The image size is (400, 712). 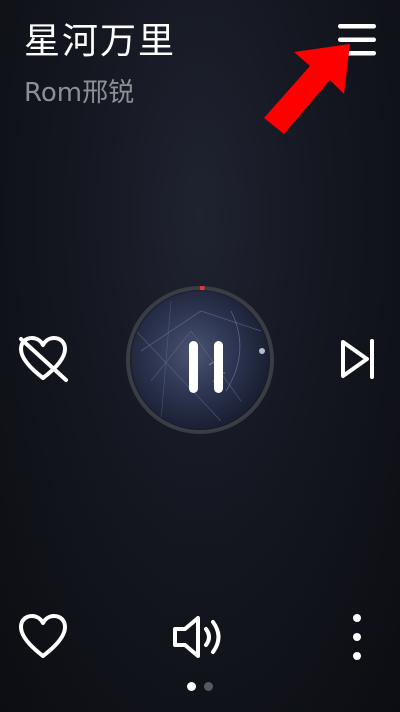 I want to click on page-indicator, so click(x=200, y=688).